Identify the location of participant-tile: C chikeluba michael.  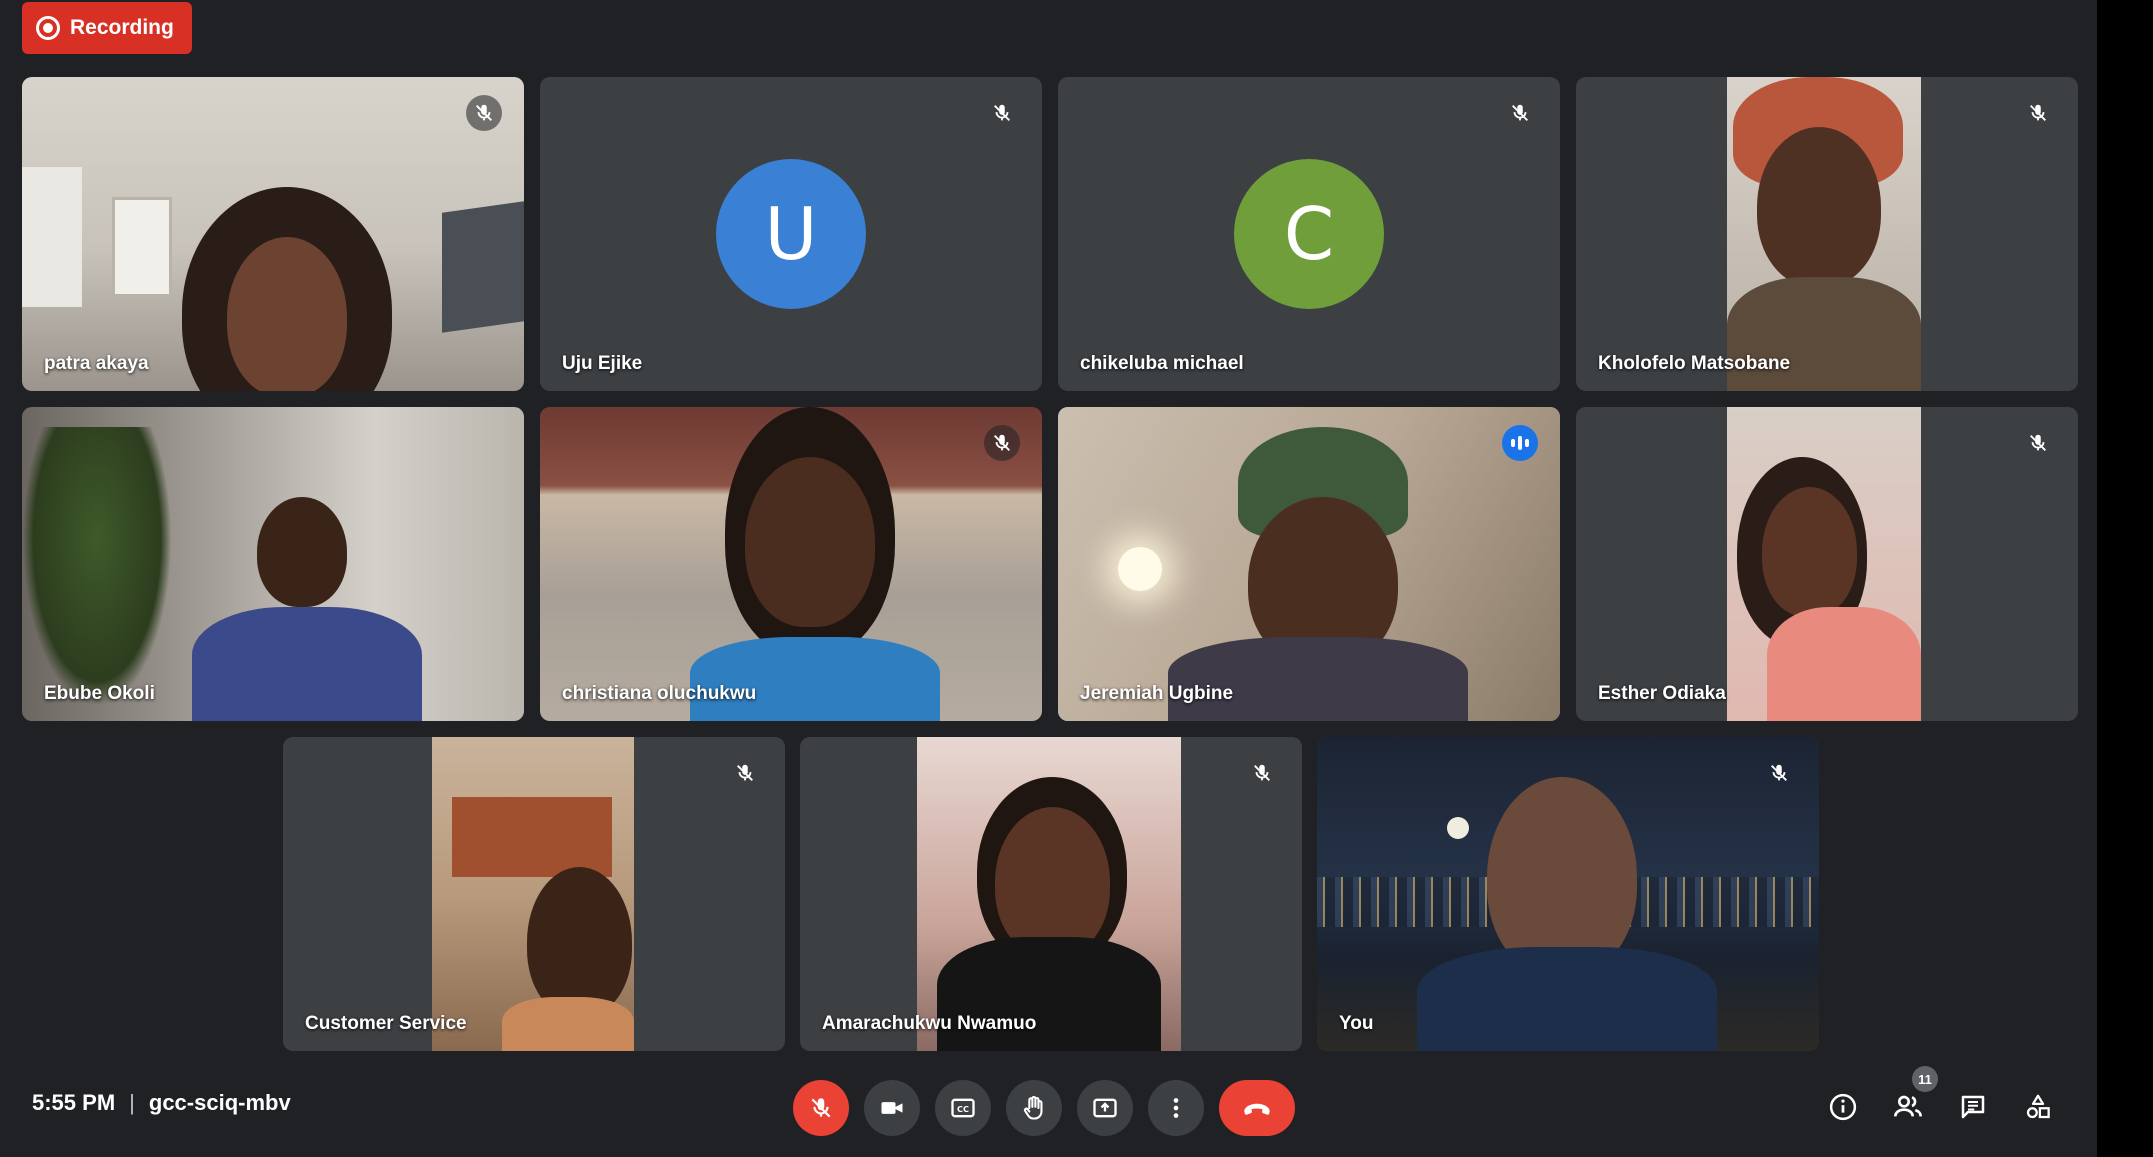
(1309, 234).